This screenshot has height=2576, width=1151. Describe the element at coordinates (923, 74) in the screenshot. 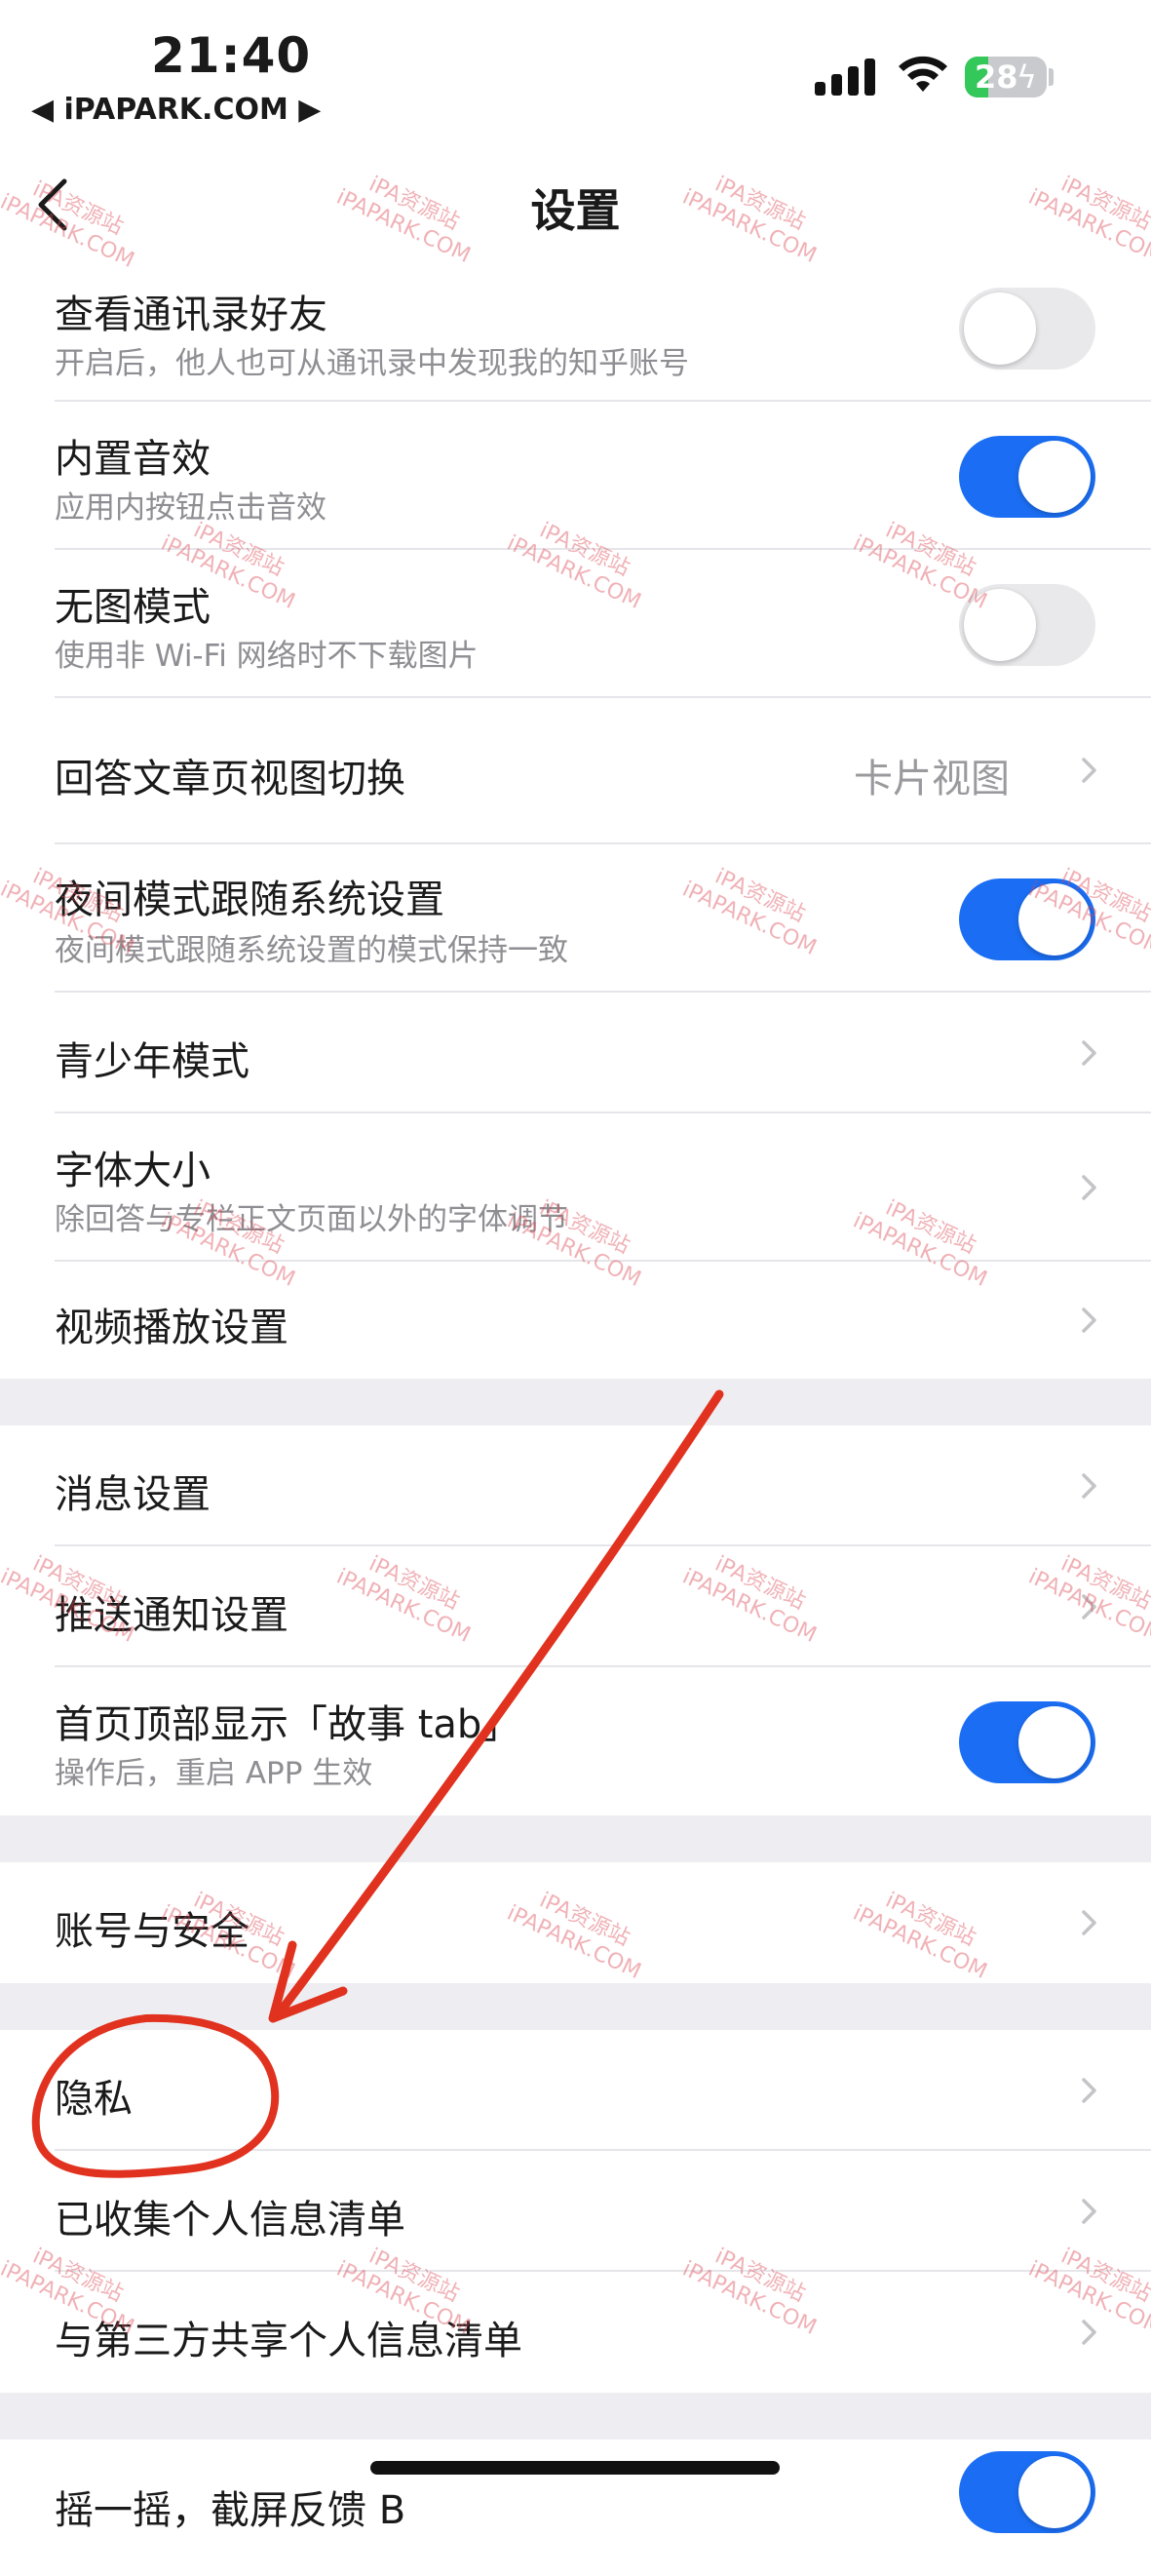

I see `wifi-icon` at that location.